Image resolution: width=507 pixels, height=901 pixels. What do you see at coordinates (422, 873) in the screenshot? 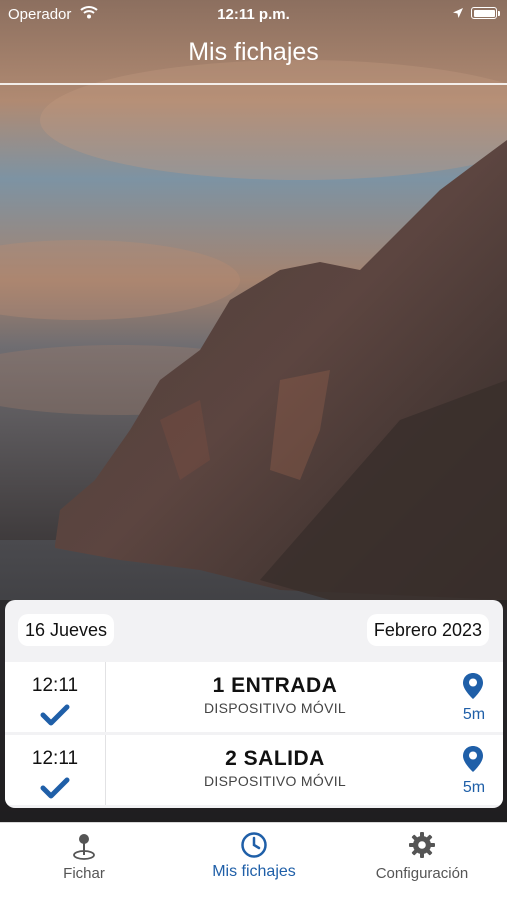
I see `tab-label: Configuración` at bounding box center [422, 873].